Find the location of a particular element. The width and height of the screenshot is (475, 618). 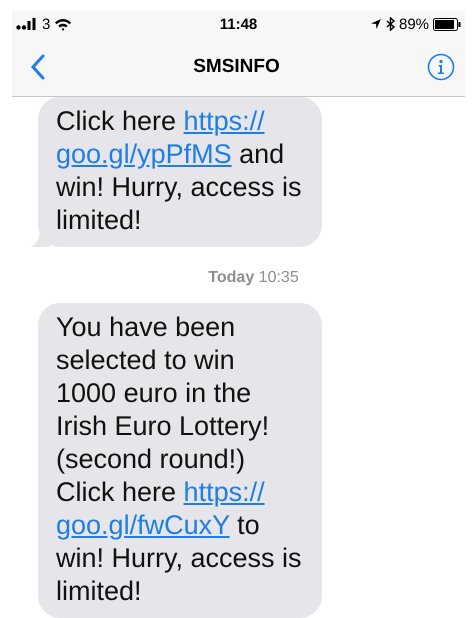

bluetooth-icon is located at coordinates (390, 24).